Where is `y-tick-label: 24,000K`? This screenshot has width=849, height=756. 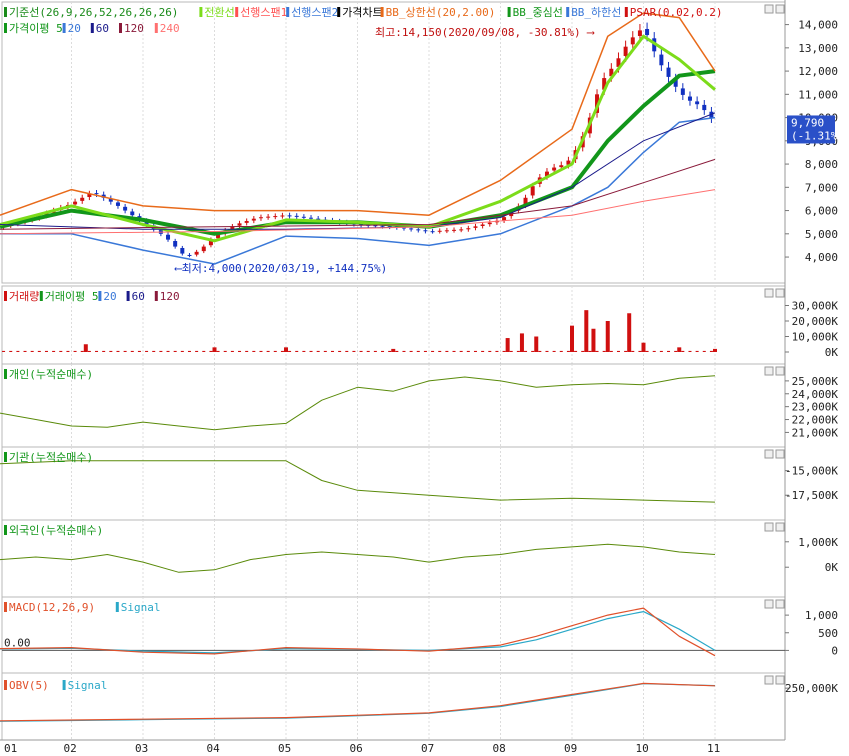
y-tick-label: 24,000K is located at coordinates (815, 394).